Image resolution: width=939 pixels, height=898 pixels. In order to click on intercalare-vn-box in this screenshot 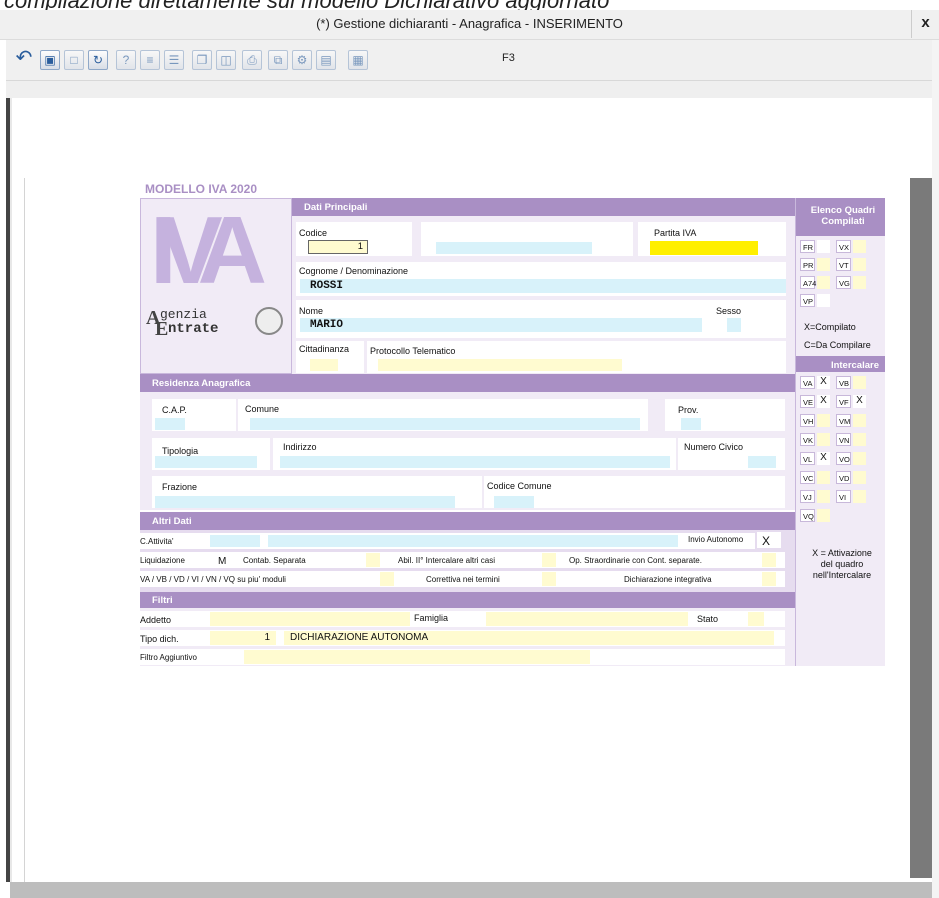, I will do `click(859, 439)`.